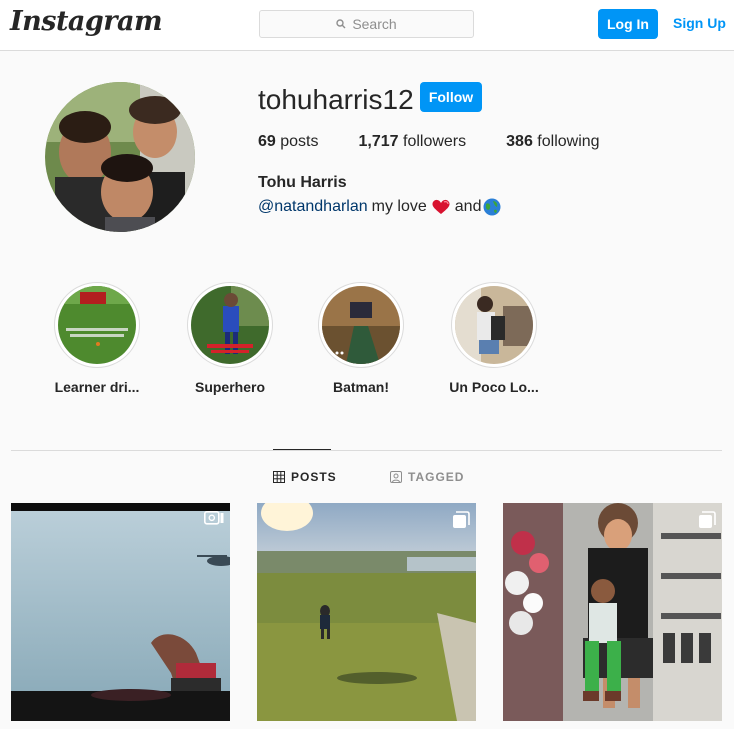 The width and height of the screenshot is (734, 729). What do you see at coordinates (399, 206) in the screenshot?
I see `bio-text: my love` at bounding box center [399, 206].